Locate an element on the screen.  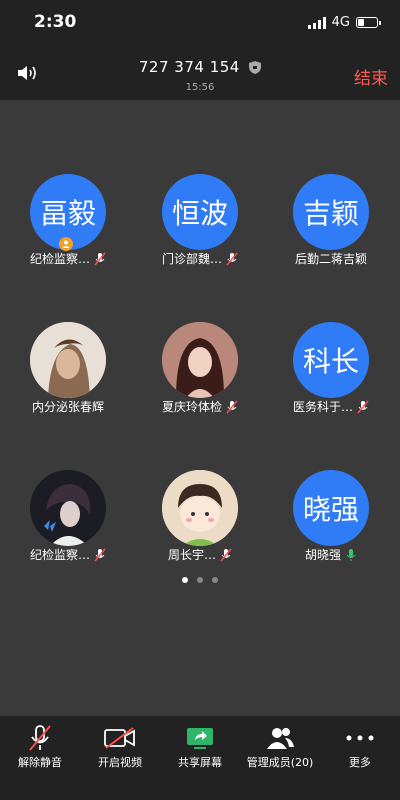
more-icon is located at coordinates (360, 738).